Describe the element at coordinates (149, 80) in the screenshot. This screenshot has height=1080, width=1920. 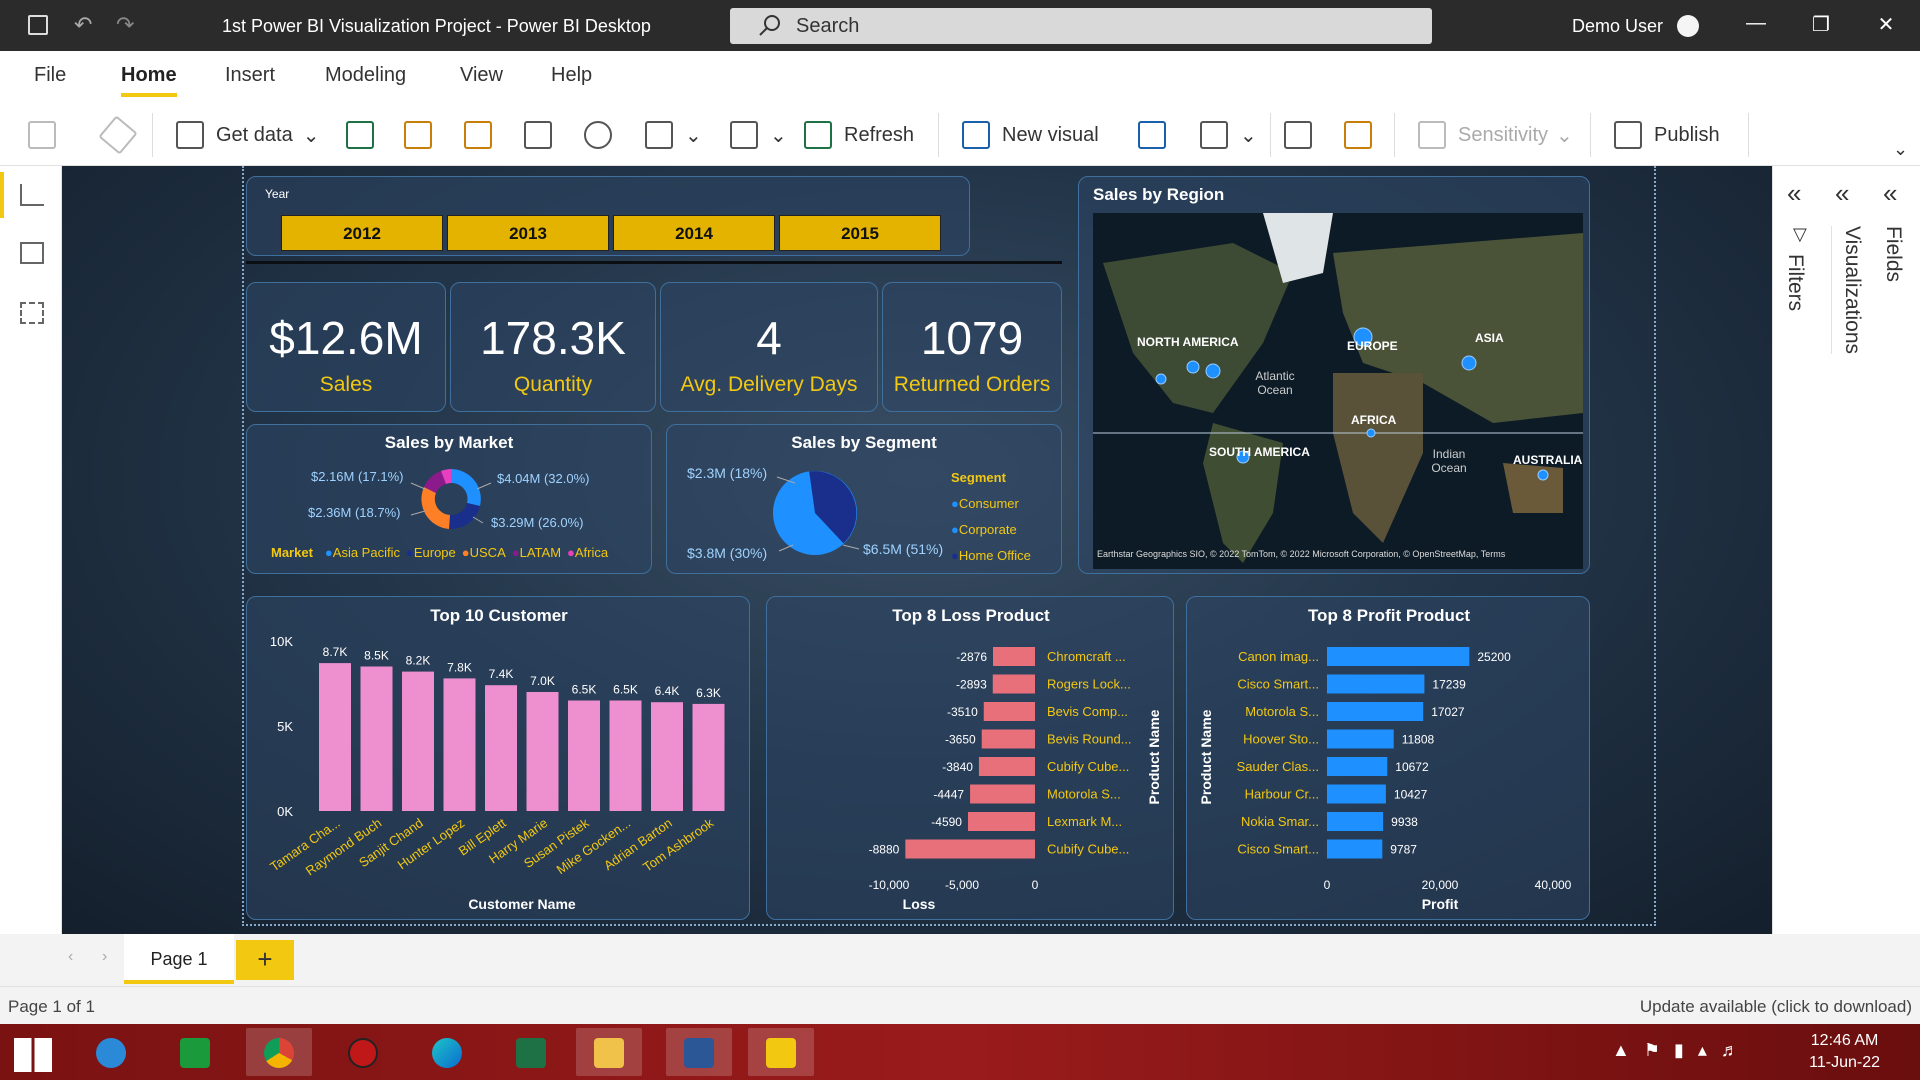
I see `menu-home: Home` at that location.